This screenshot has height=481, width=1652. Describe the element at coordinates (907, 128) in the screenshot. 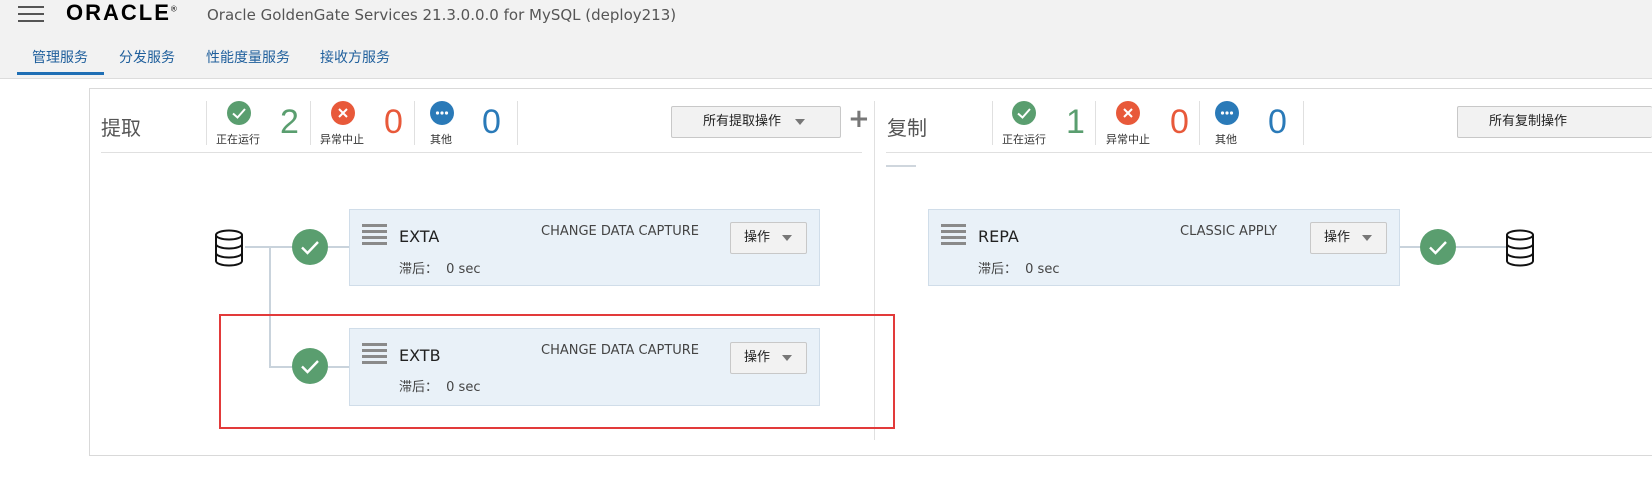

I see `replicat-section-title: 复制` at that location.